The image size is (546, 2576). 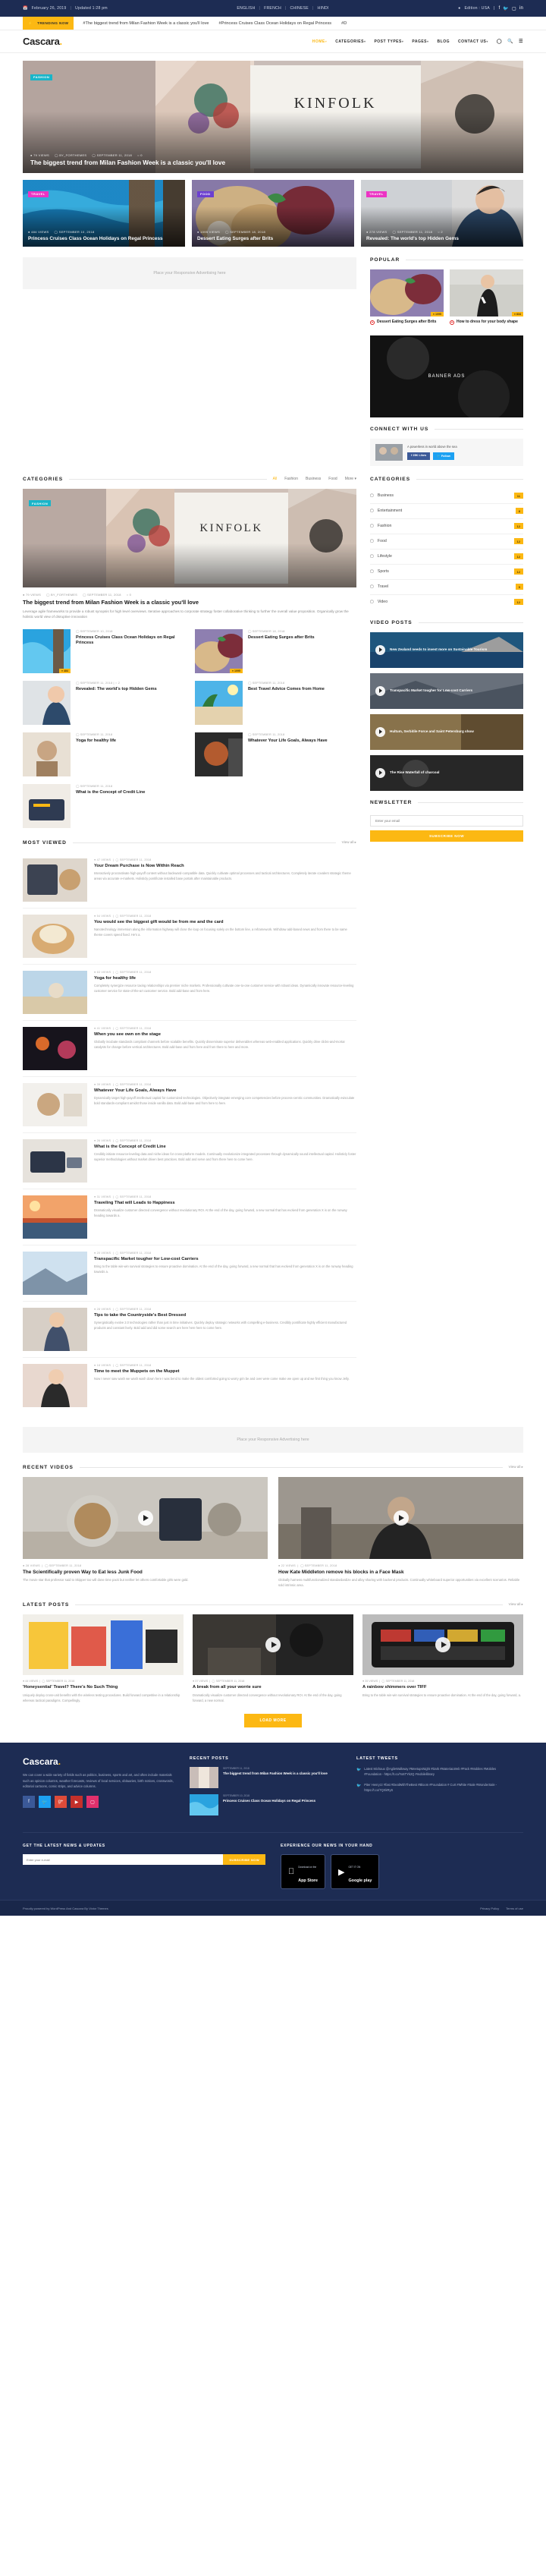 What do you see at coordinates (281, 638) in the screenshot?
I see `grid-title: Dessert Eating Surges after Brits` at bounding box center [281, 638].